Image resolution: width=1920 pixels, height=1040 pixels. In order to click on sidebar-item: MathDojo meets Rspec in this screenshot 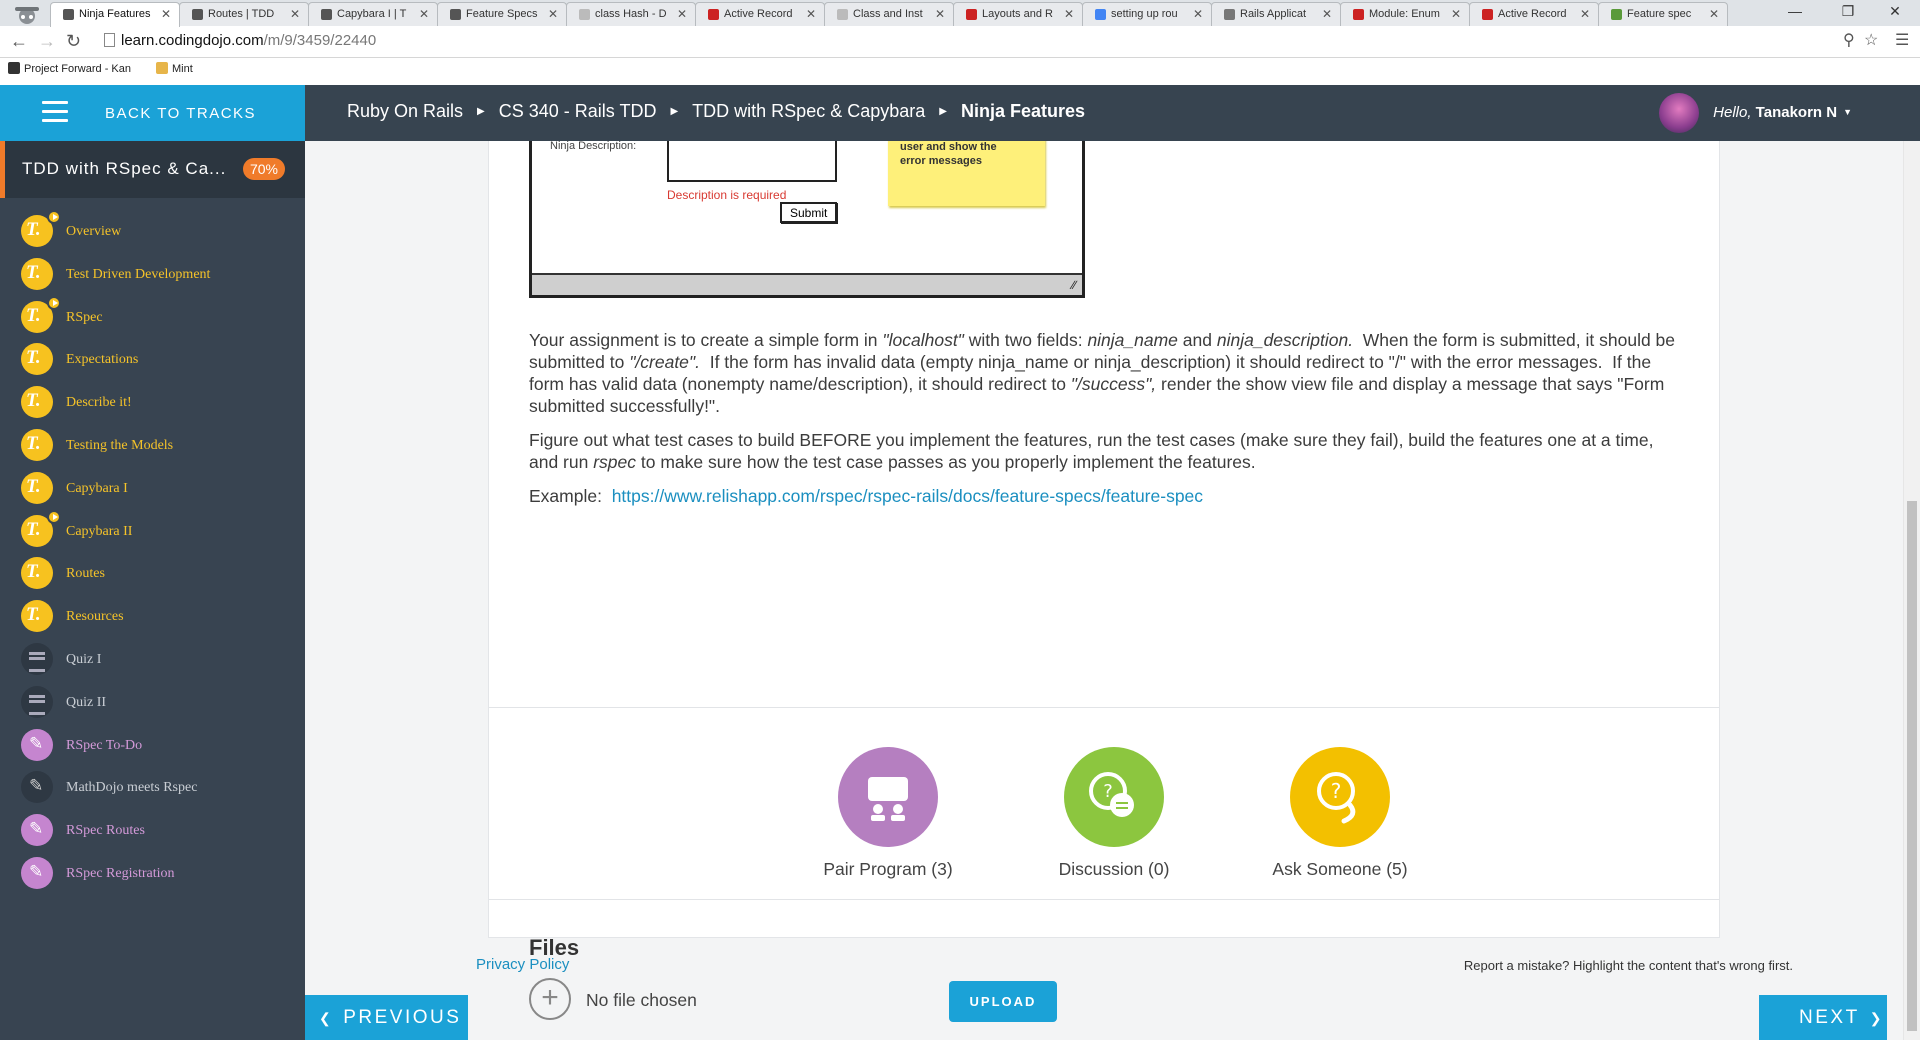, I will do `click(152, 786)`.